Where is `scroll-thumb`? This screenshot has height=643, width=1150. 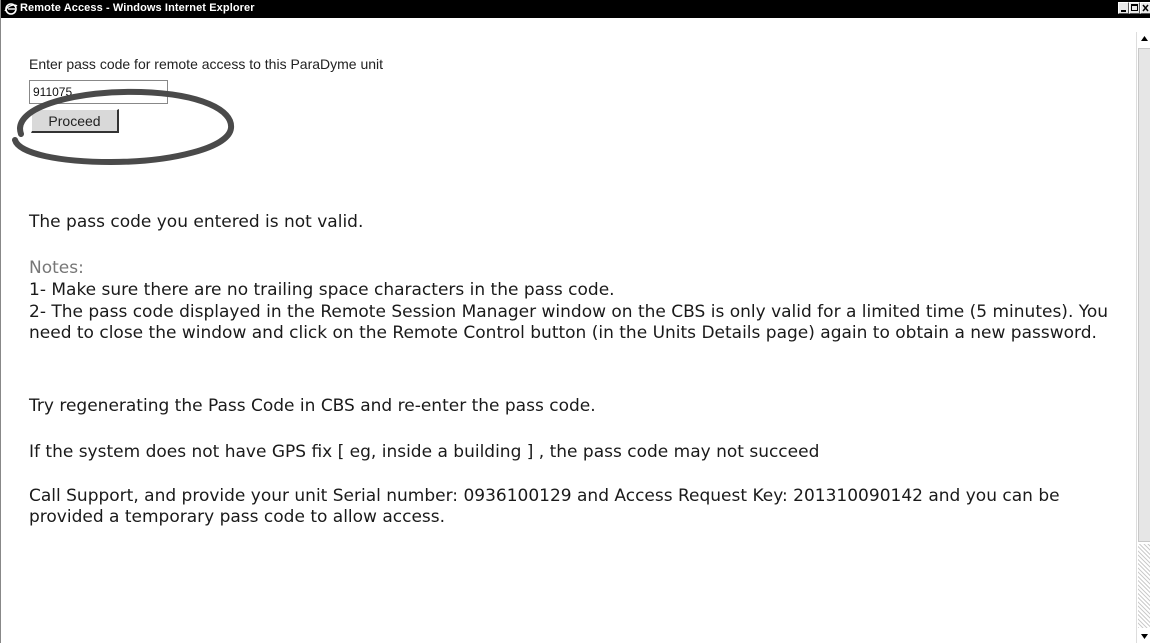 scroll-thumb is located at coordinates (1144, 295).